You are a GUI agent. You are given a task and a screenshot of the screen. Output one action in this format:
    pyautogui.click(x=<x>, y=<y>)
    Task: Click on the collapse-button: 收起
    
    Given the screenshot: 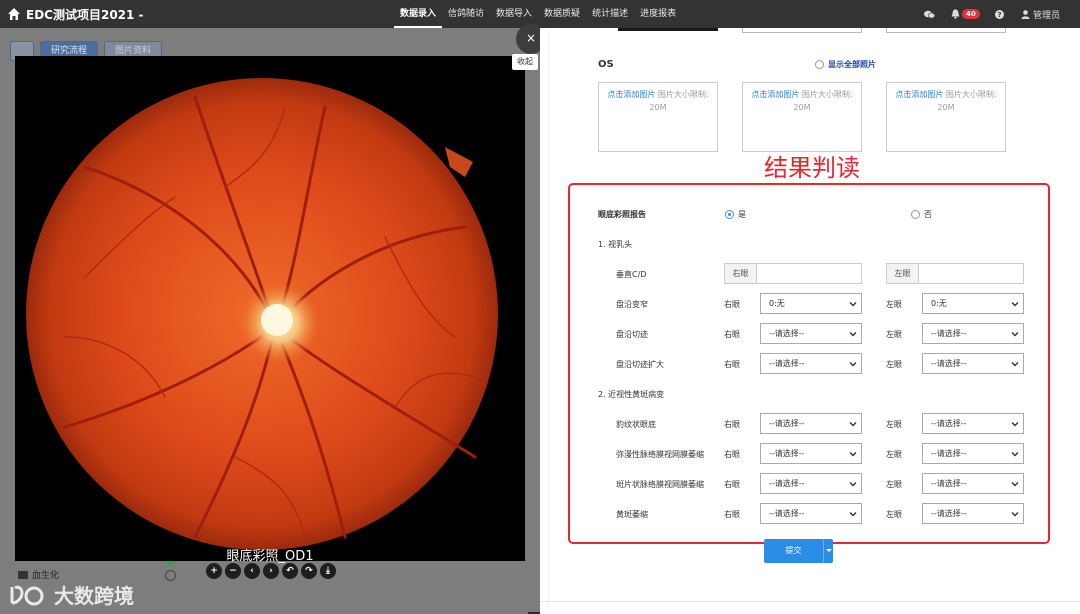 What is the action you would take?
    pyautogui.click(x=525, y=62)
    